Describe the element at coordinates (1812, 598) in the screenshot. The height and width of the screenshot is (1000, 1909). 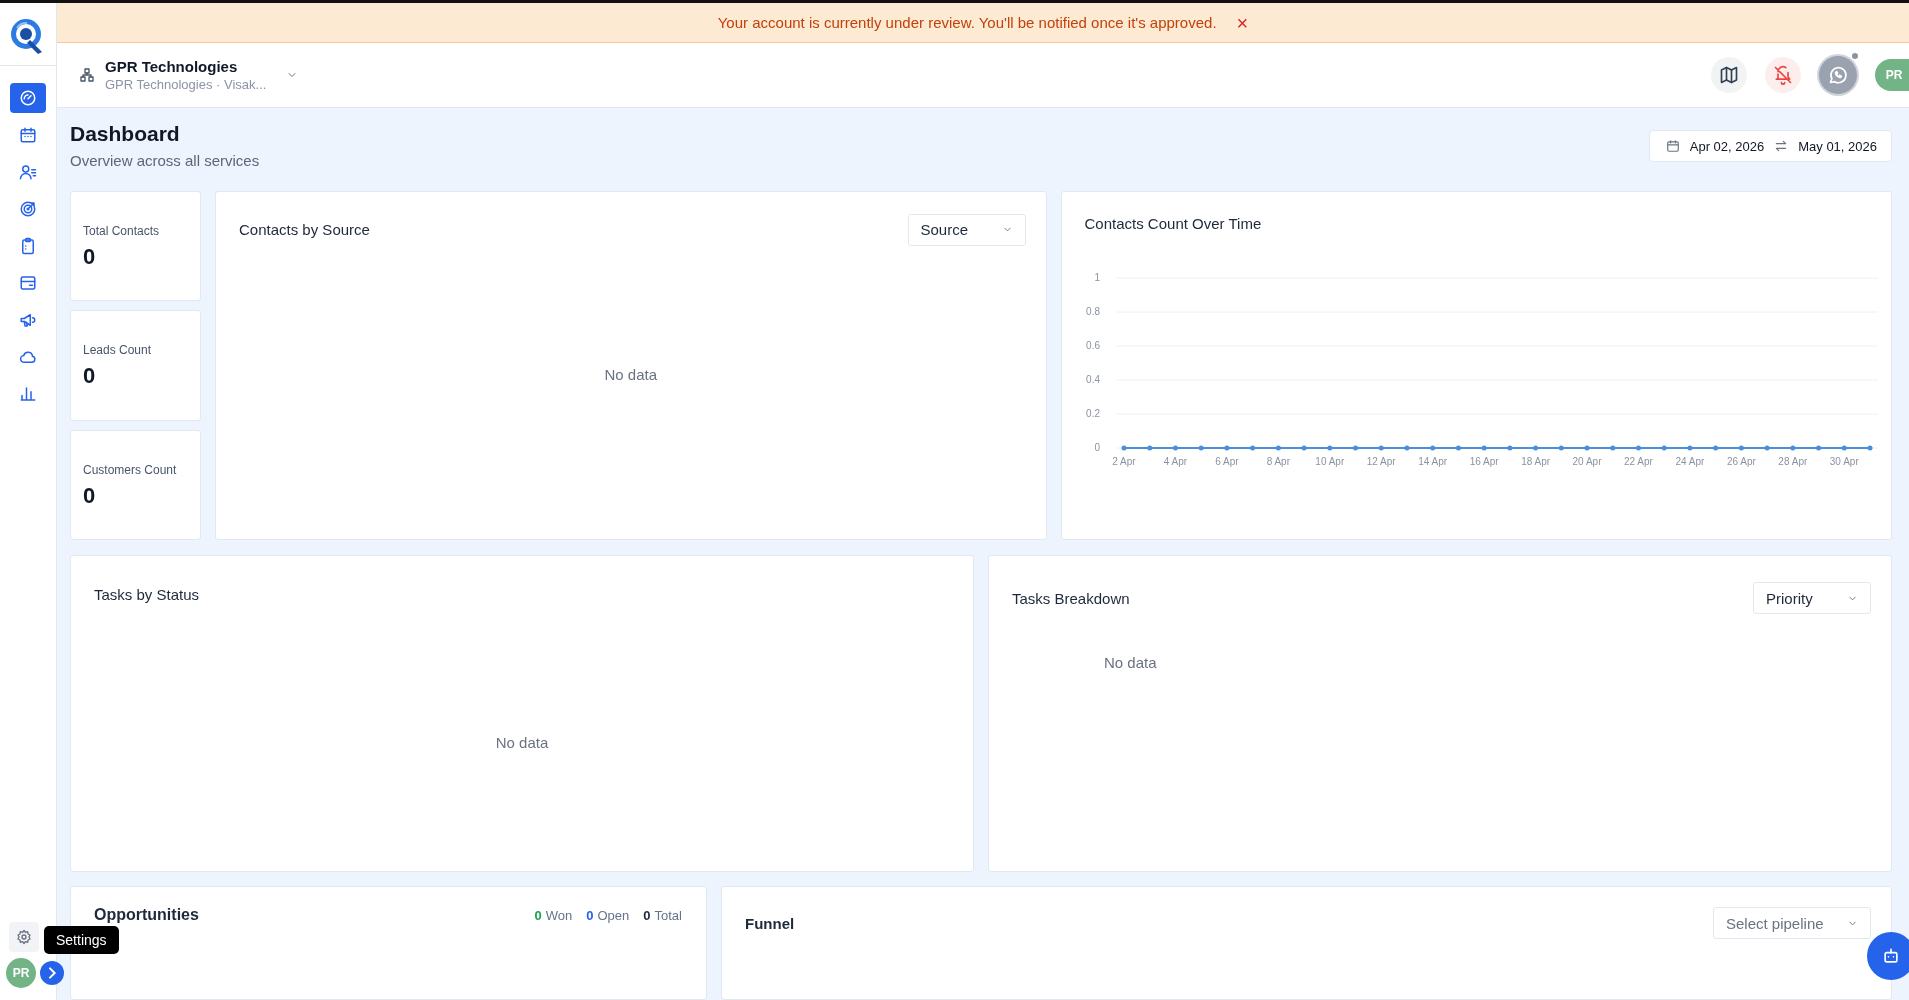
I see `priority-dropdown: Priority` at that location.